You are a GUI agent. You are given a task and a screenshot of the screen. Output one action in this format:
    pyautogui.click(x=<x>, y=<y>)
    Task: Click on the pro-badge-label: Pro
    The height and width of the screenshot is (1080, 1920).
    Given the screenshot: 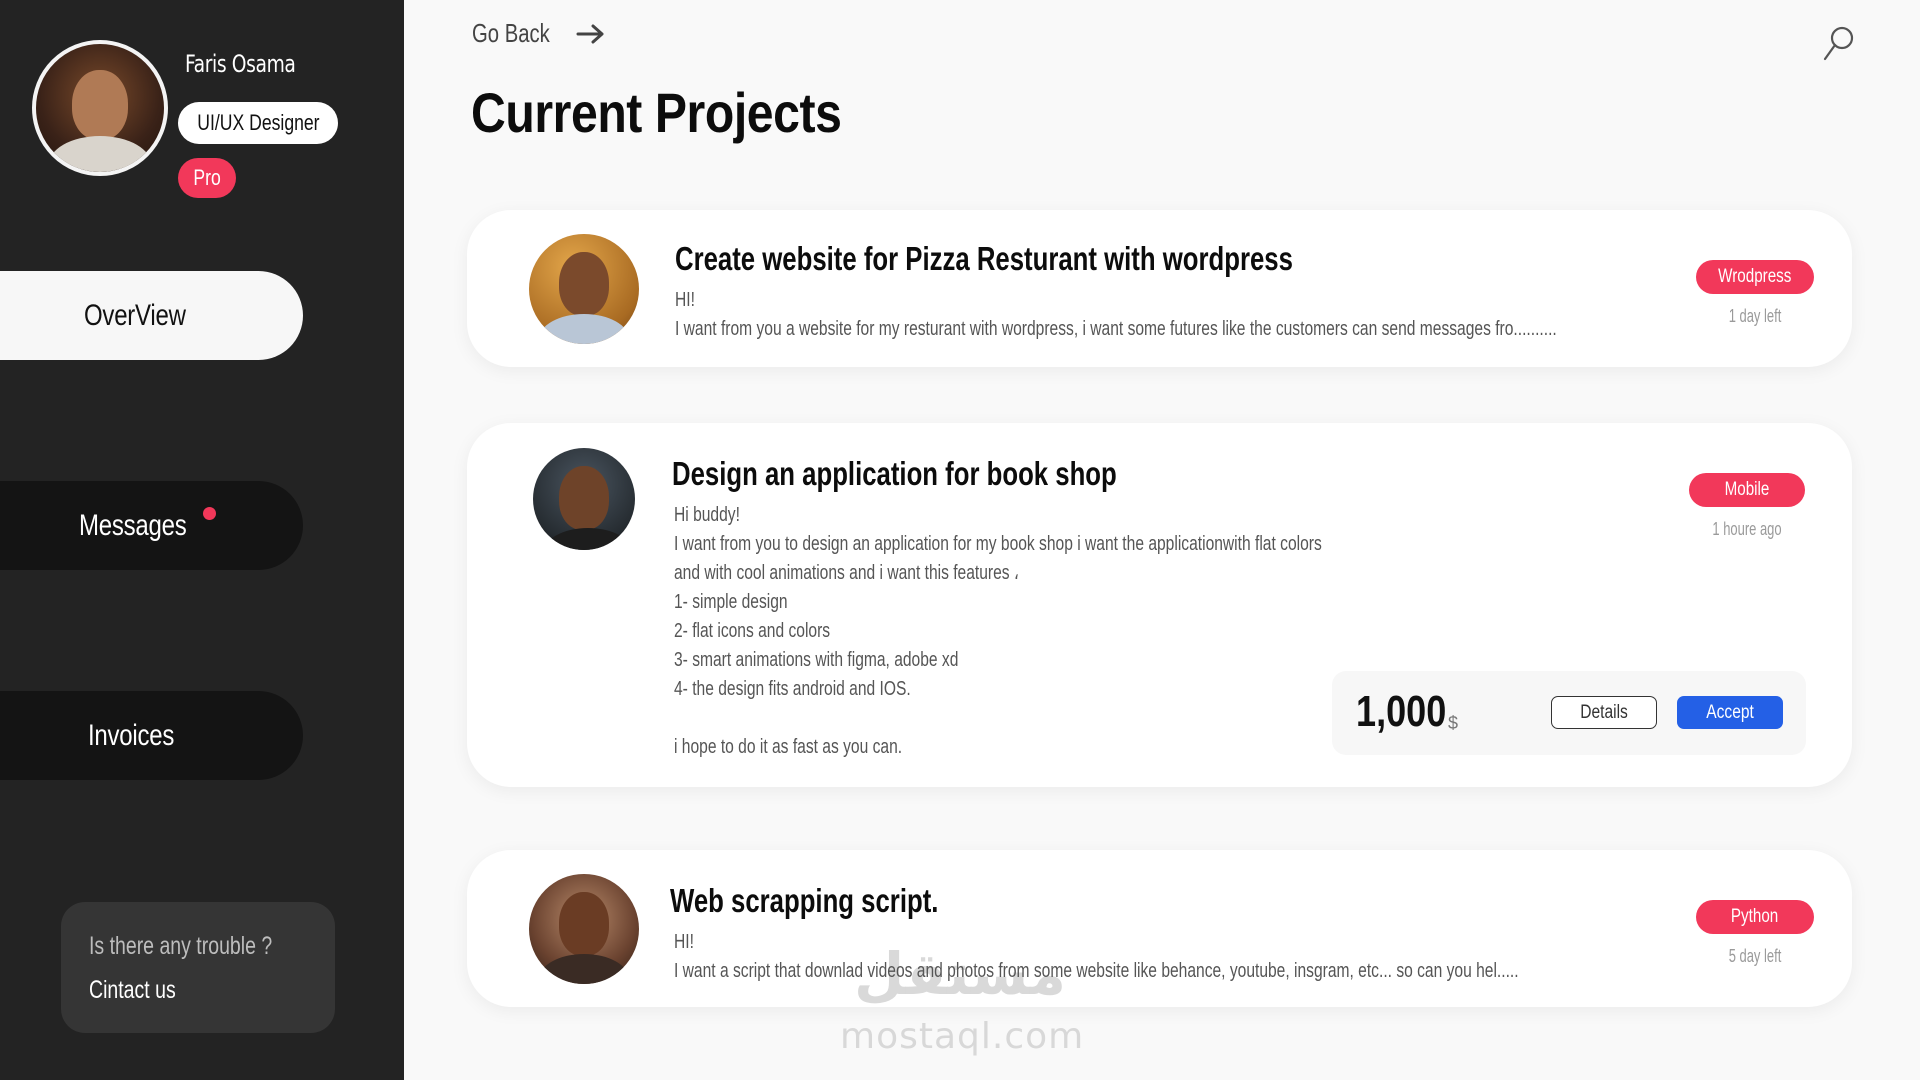 What is the action you would take?
    pyautogui.click(x=207, y=177)
    